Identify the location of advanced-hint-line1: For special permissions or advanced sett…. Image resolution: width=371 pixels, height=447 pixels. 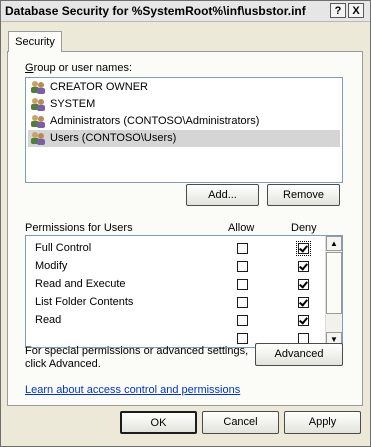
(137, 351).